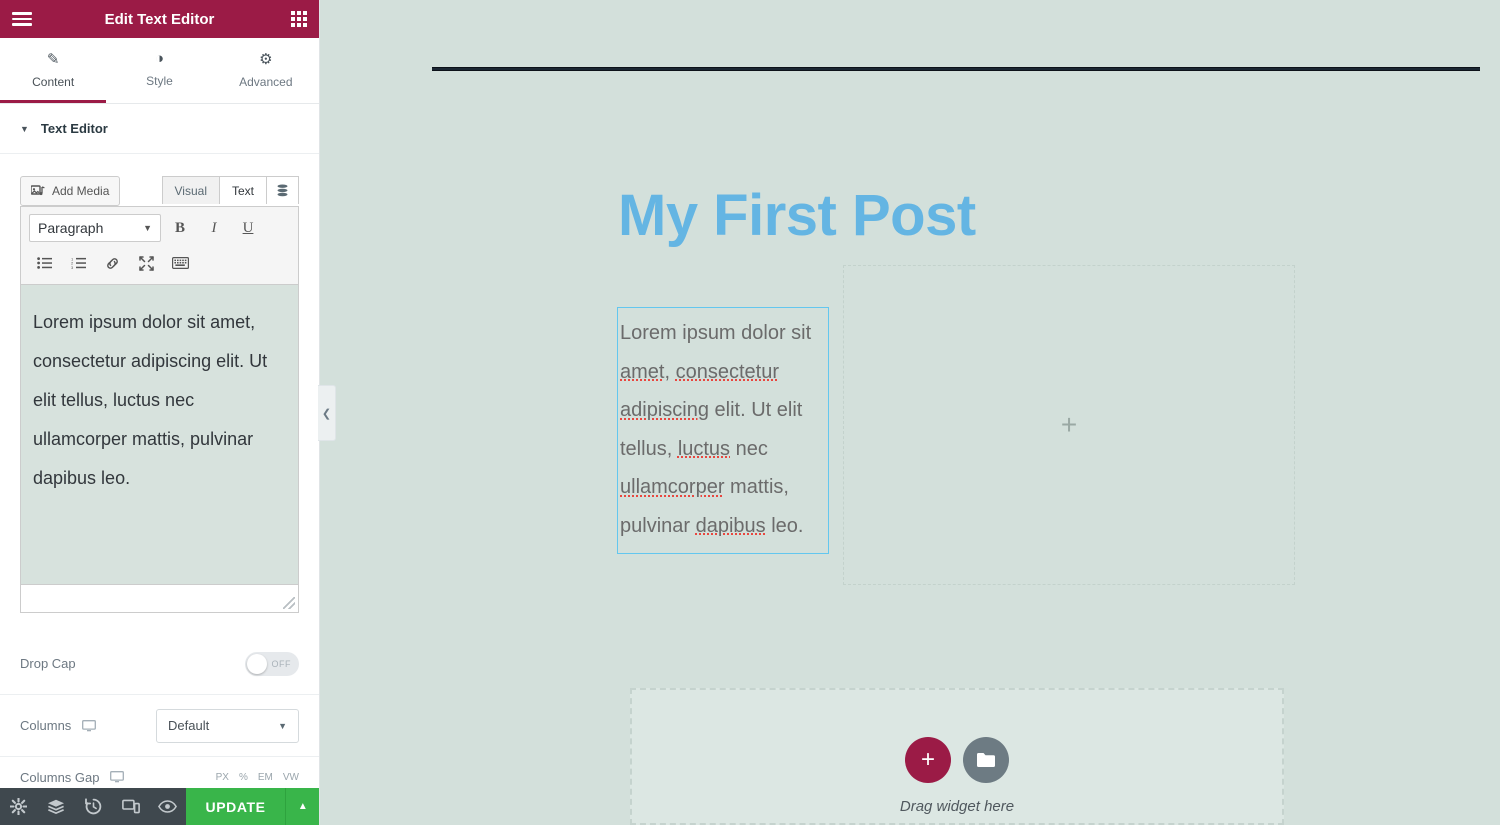 Image resolution: width=1500 pixels, height=825 pixels. I want to click on panel-tabs: ✎ Content ◑ Style ⚙ Advanced, so click(159, 71).